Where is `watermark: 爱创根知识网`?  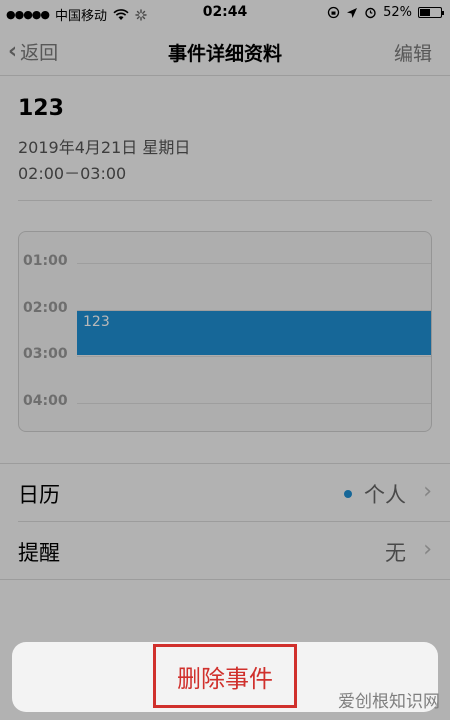
watermark: 爱创根知识网 is located at coordinates (389, 702).